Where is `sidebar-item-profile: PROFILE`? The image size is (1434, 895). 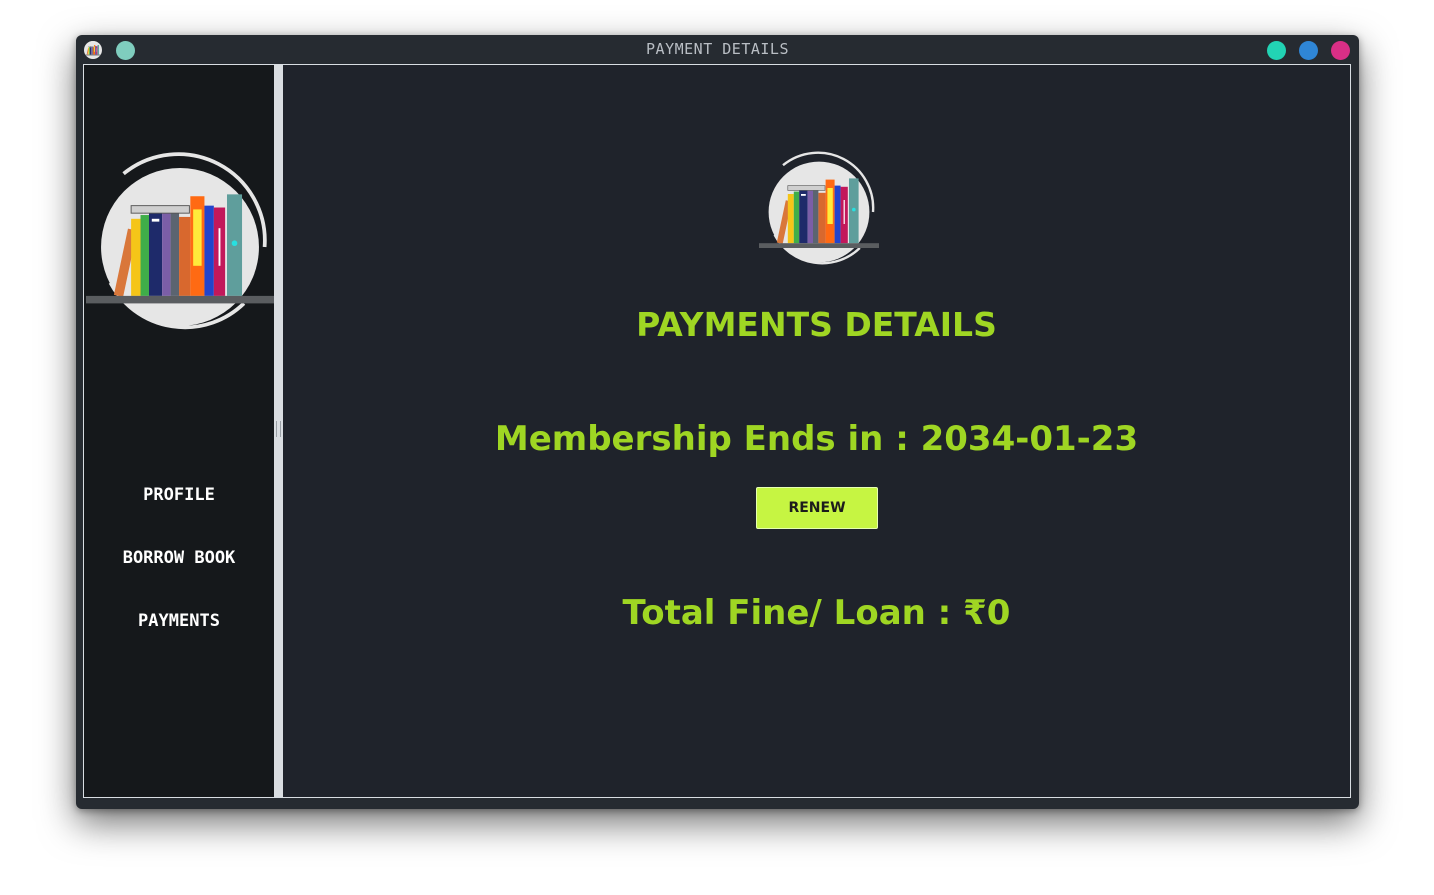 sidebar-item-profile: PROFILE is located at coordinates (179, 495).